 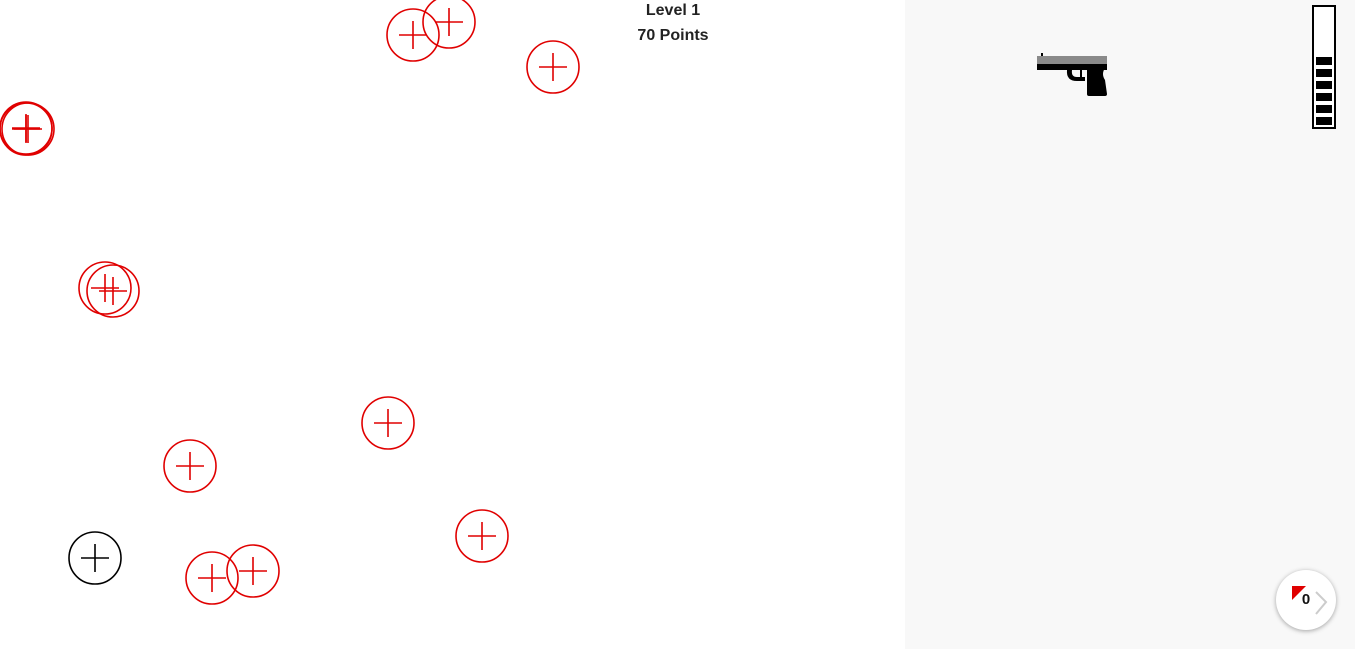 I want to click on counter-badge: 0, so click(x=1306, y=600).